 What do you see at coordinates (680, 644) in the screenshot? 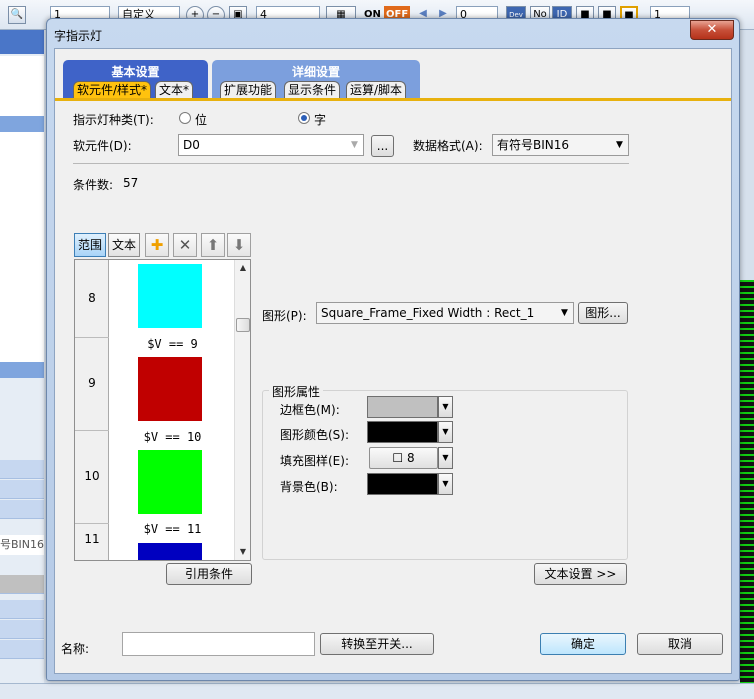
I see `cancel-button: 取消` at bounding box center [680, 644].